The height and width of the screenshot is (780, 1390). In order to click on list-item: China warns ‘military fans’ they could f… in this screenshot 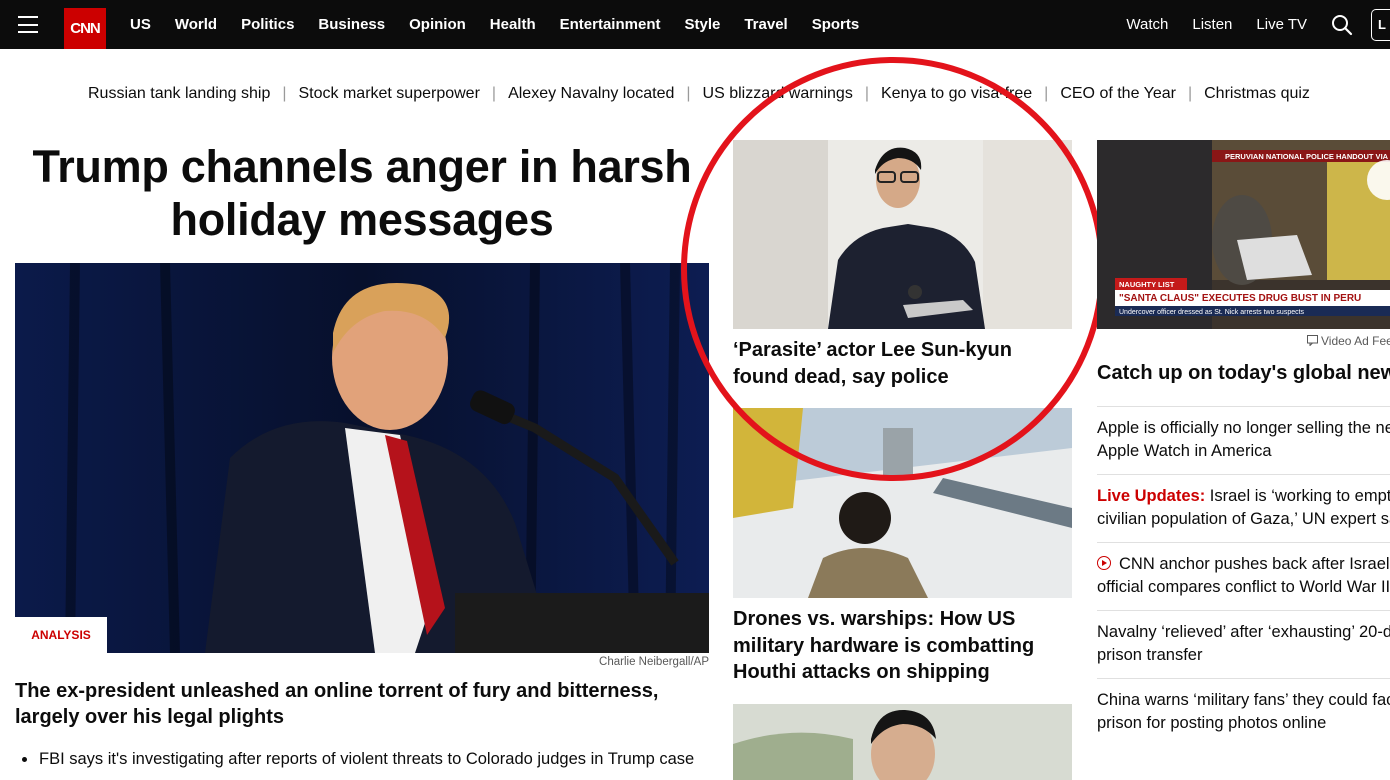, I will do `click(1243, 712)`.